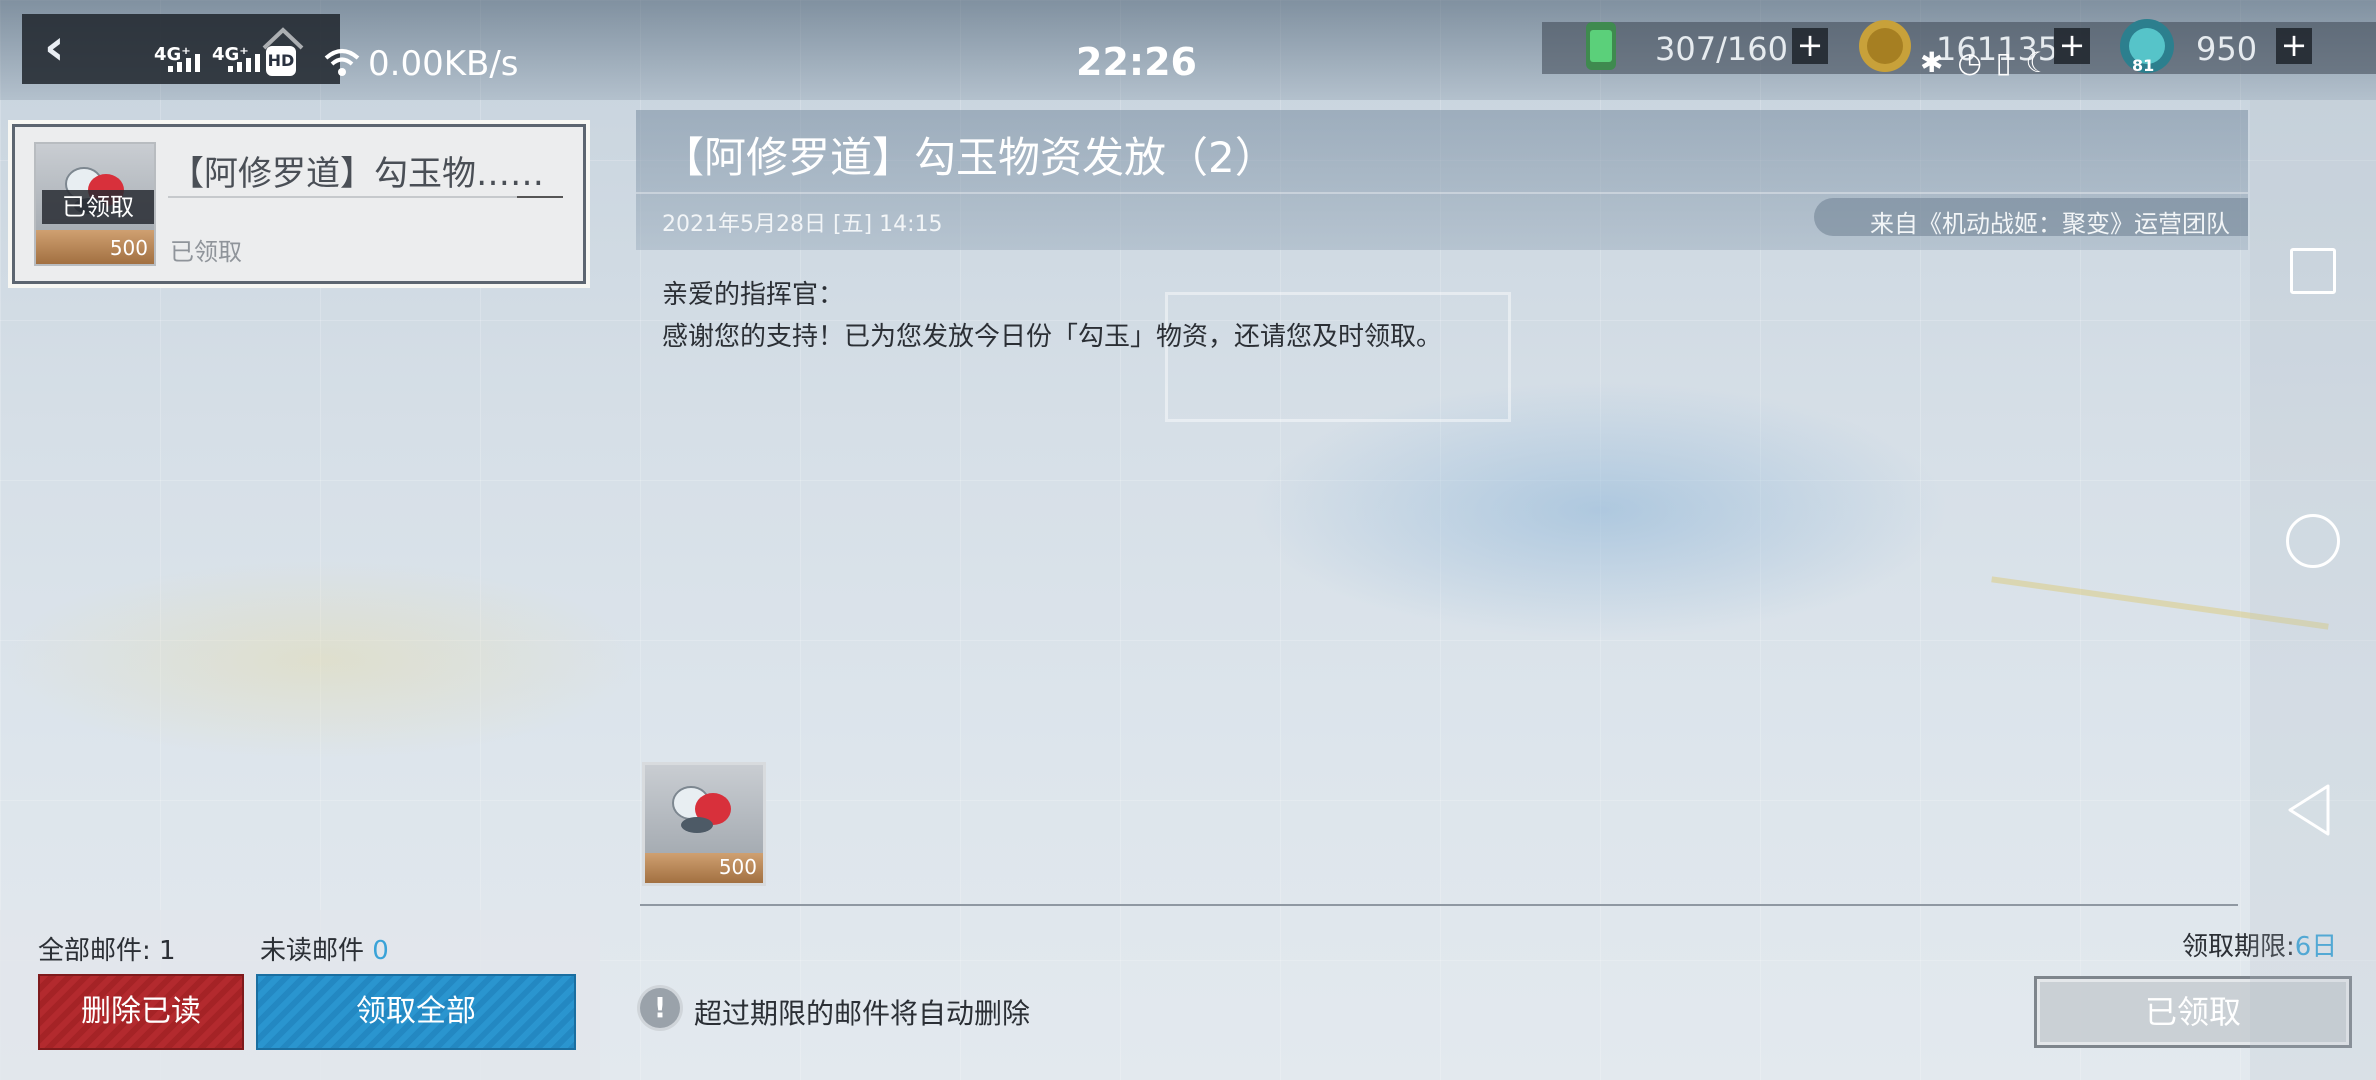 This screenshot has height=1080, width=2376. I want to click on claimed-ribbon: 已领取, so click(98, 207).